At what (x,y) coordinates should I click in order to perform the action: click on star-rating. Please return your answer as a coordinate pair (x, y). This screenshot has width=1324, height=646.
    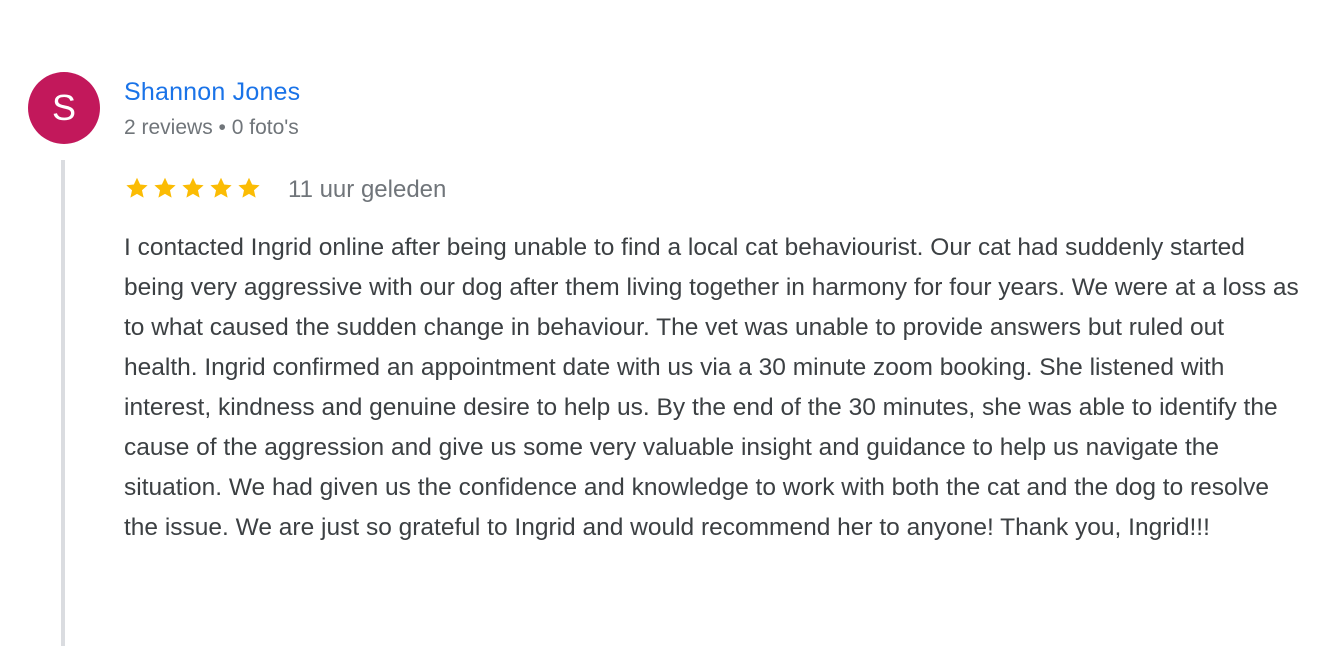
    Looking at the image, I should click on (193, 188).